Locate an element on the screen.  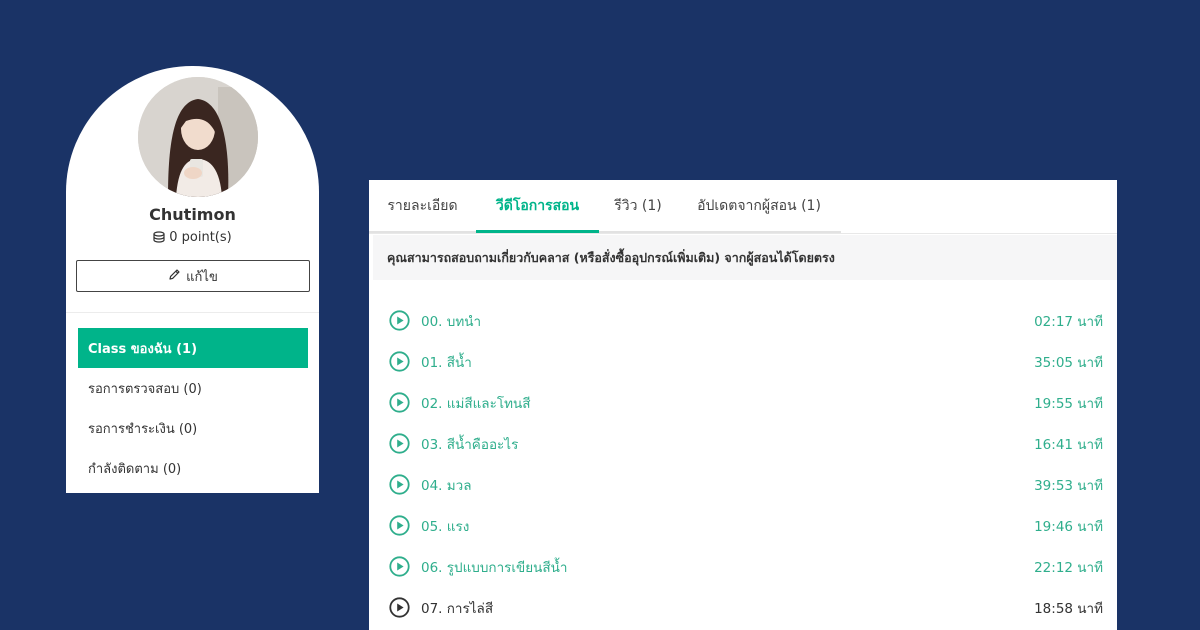
video-duration: 19:55 นาที is located at coordinates (1068, 403).